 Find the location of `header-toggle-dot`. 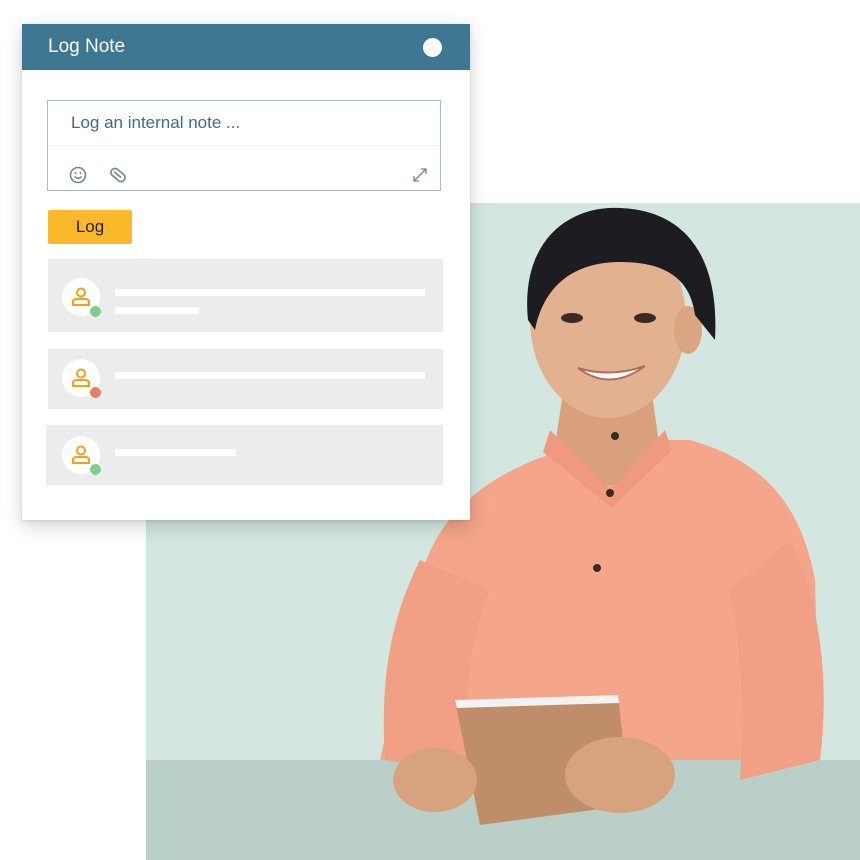

header-toggle-dot is located at coordinates (432, 47).